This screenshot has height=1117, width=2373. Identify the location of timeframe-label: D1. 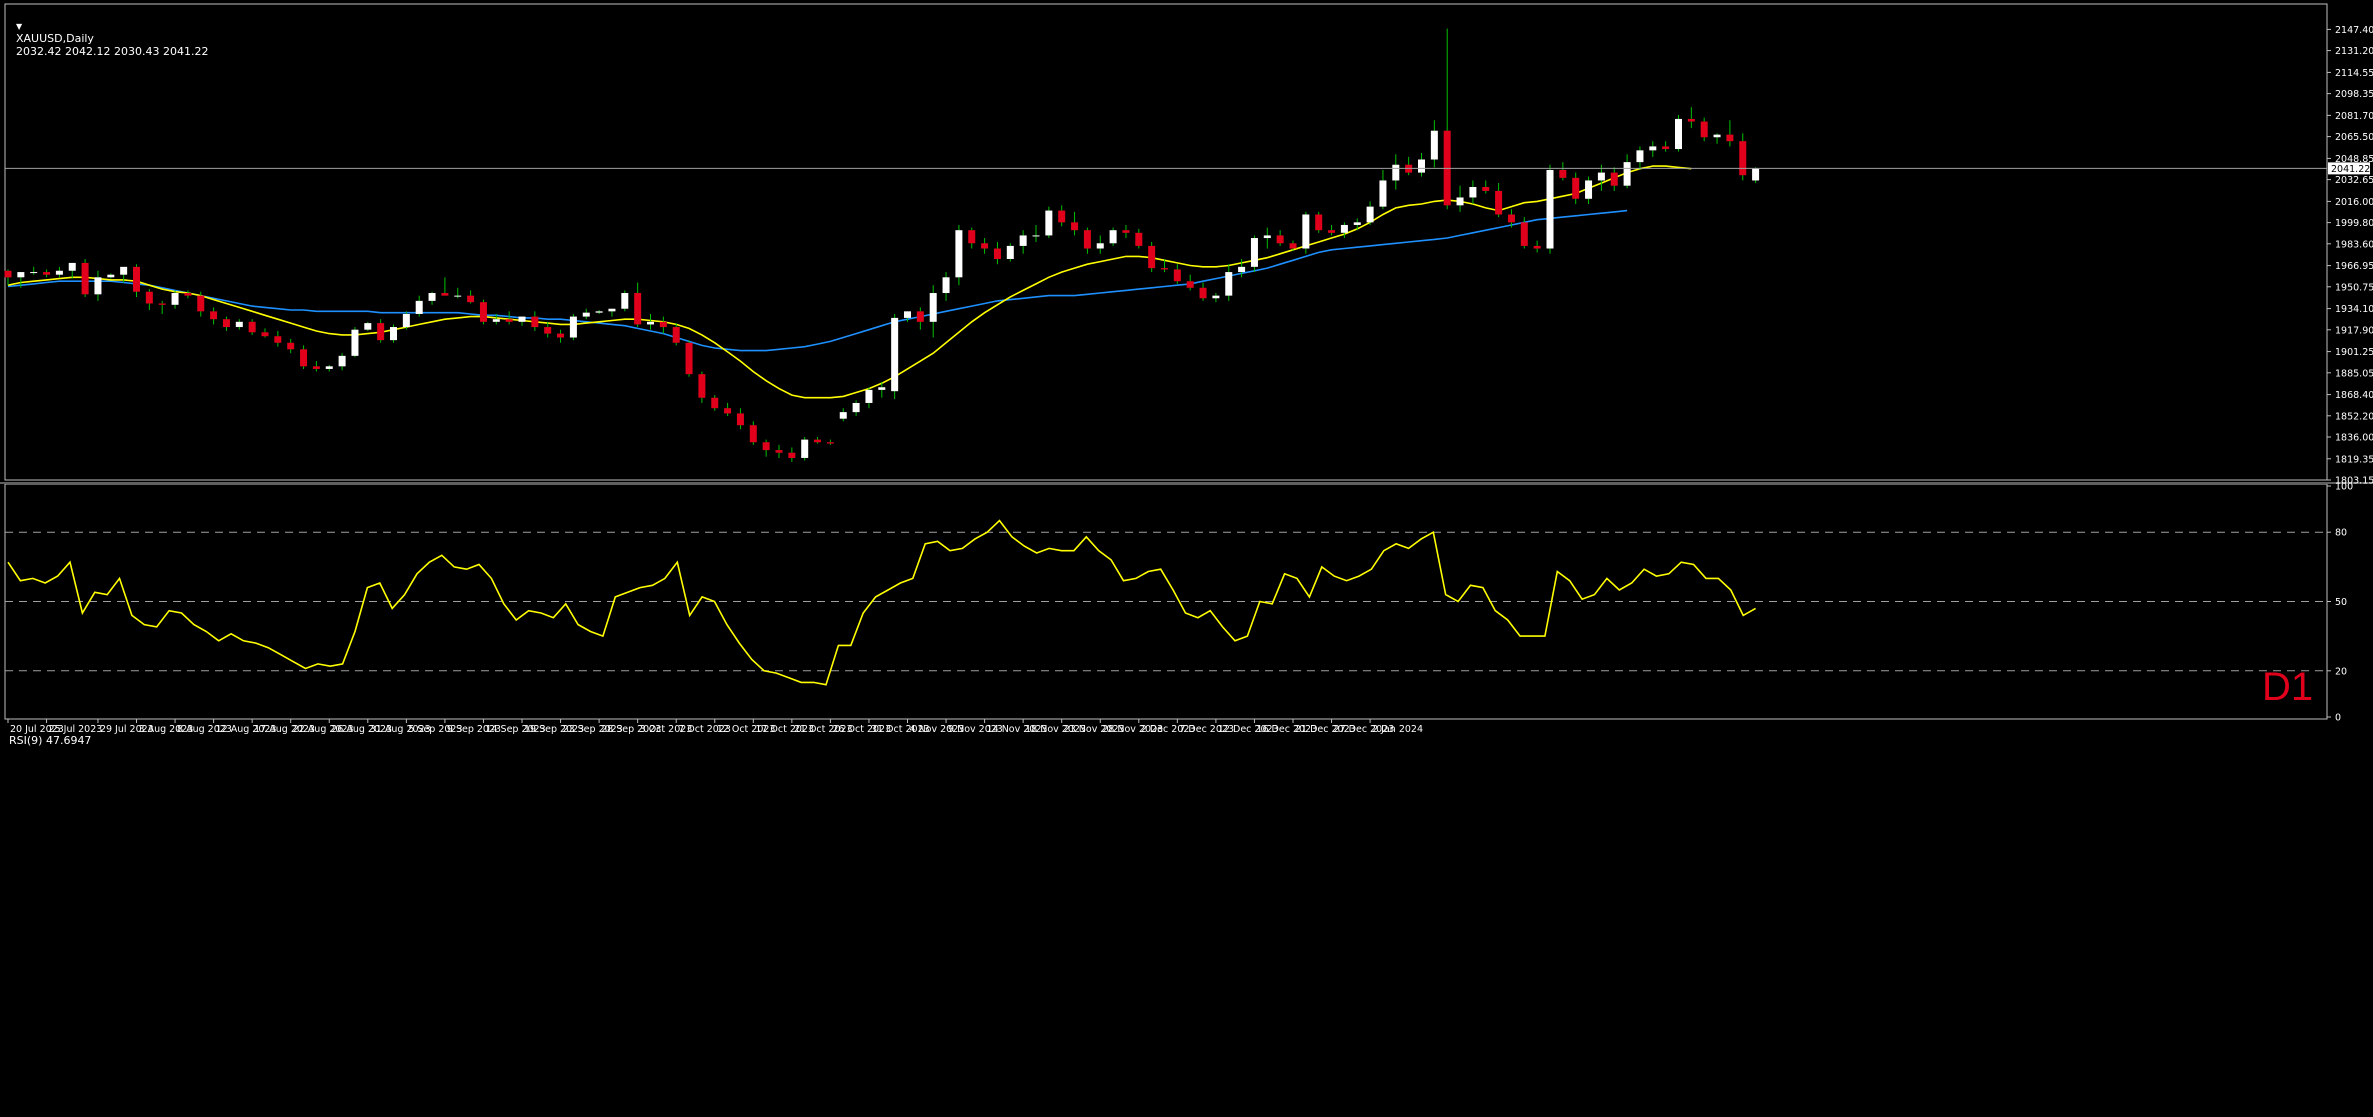
(2288, 687).